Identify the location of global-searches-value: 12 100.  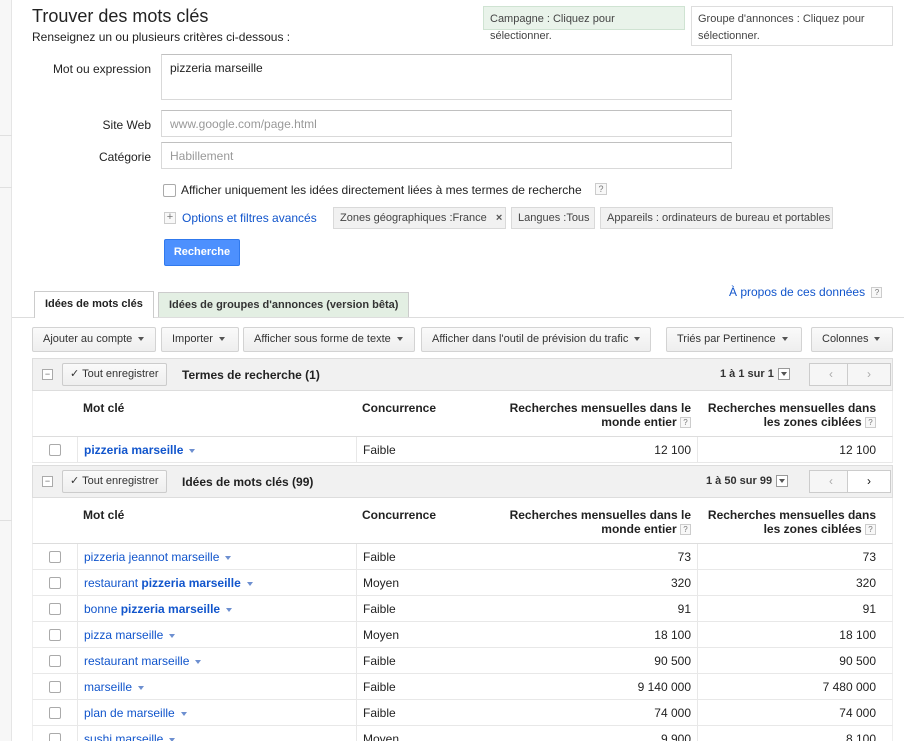
(672, 450).